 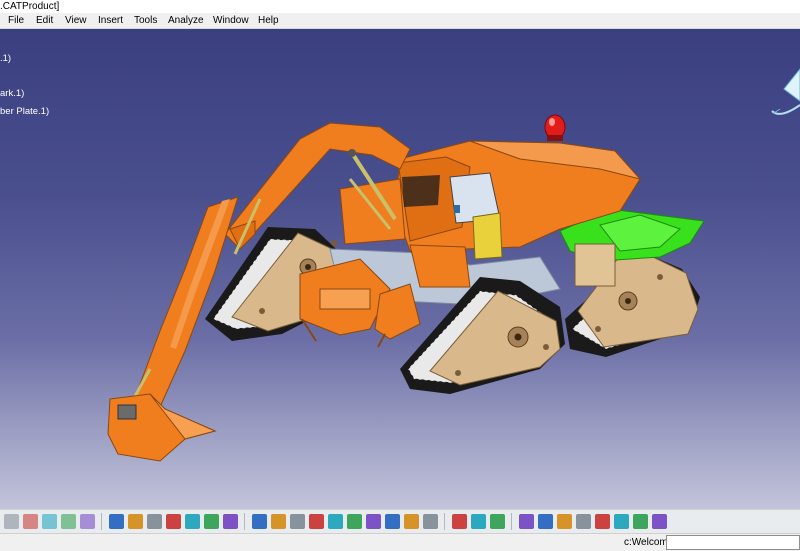 I want to click on zoom-in-icon, so click(x=316, y=521).